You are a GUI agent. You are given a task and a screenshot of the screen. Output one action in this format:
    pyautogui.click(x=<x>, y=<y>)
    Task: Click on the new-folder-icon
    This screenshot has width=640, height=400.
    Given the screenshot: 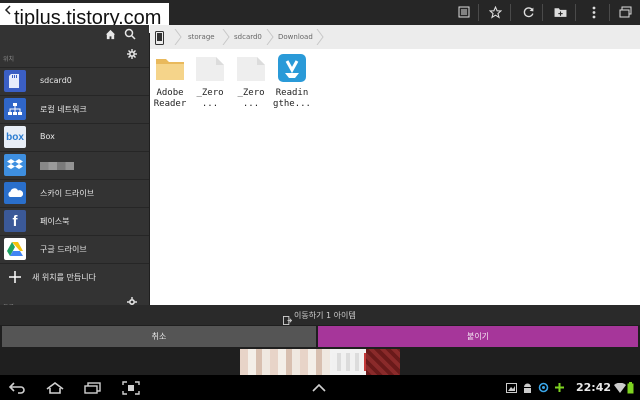 What is the action you would take?
    pyautogui.click(x=560, y=12)
    